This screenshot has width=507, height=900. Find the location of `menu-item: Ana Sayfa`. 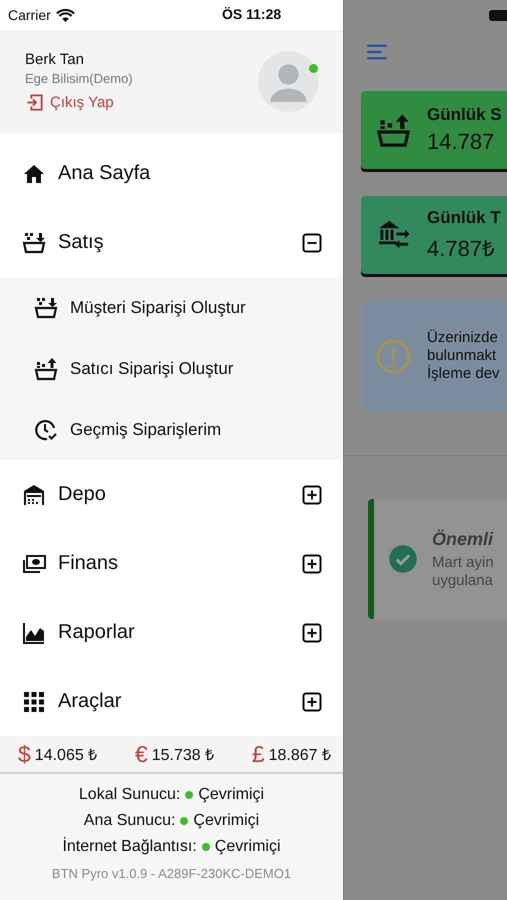

menu-item: Ana Sayfa is located at coordinates (171, 173).